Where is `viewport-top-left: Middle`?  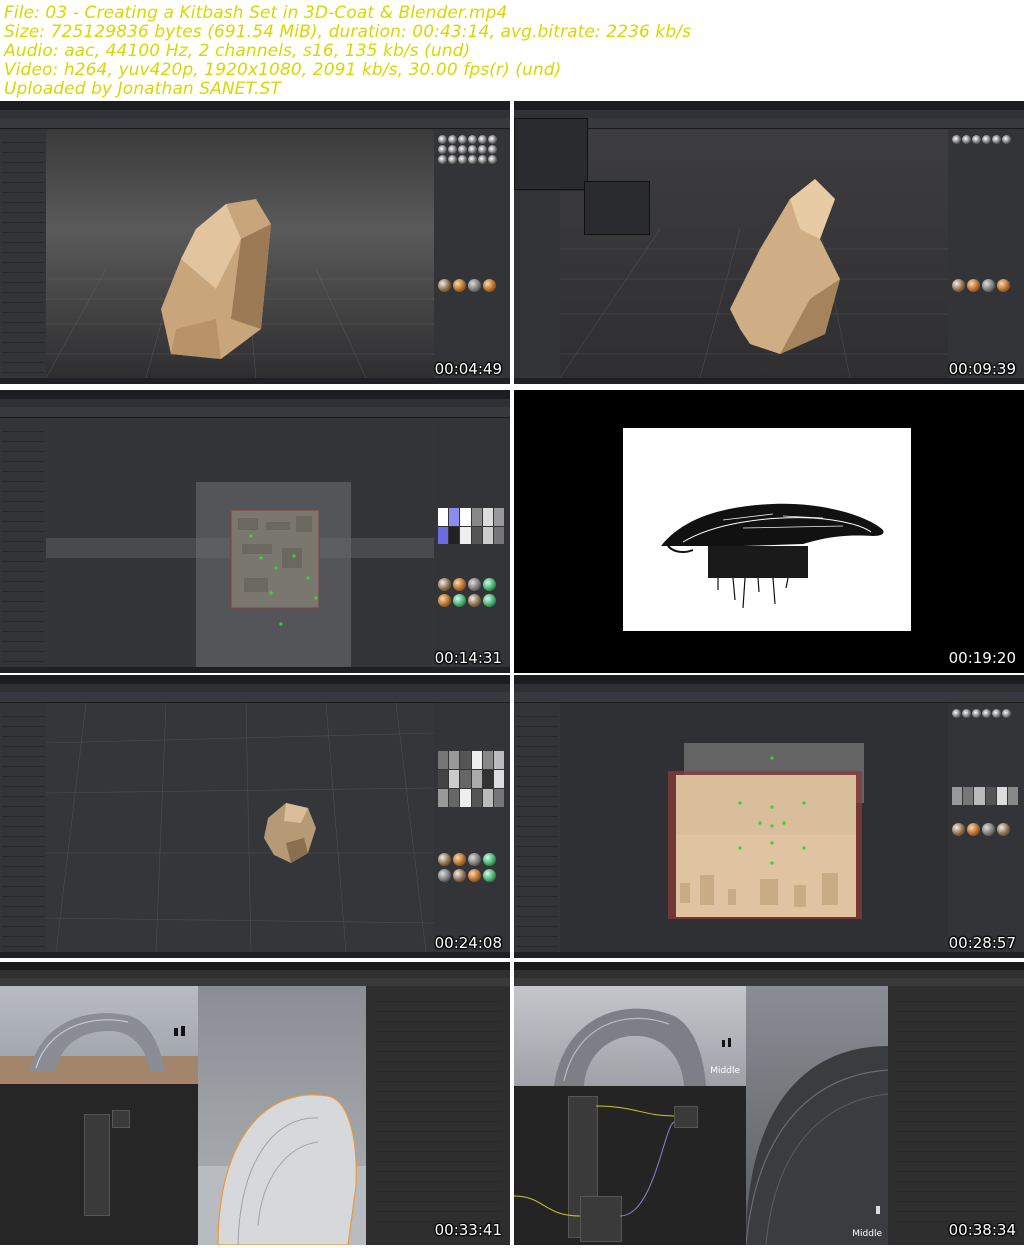
viewport-top-left: Middle is located at coordinates (630, 1036).